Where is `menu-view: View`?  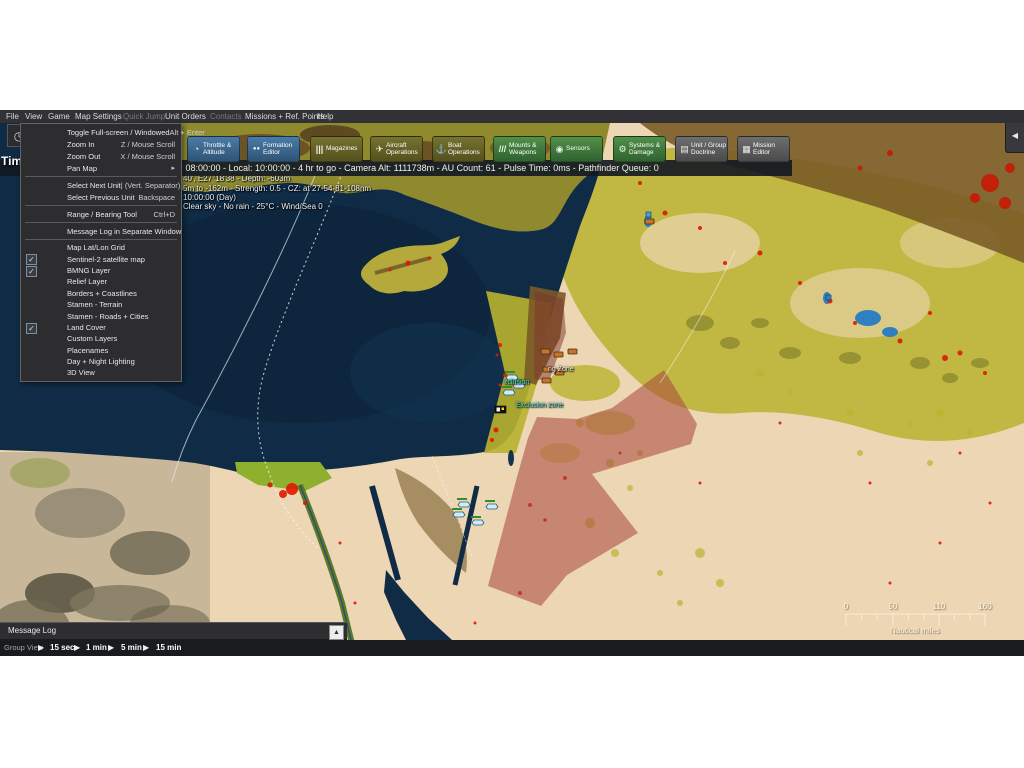 menu-view: View is located at coordinates (33, 116).